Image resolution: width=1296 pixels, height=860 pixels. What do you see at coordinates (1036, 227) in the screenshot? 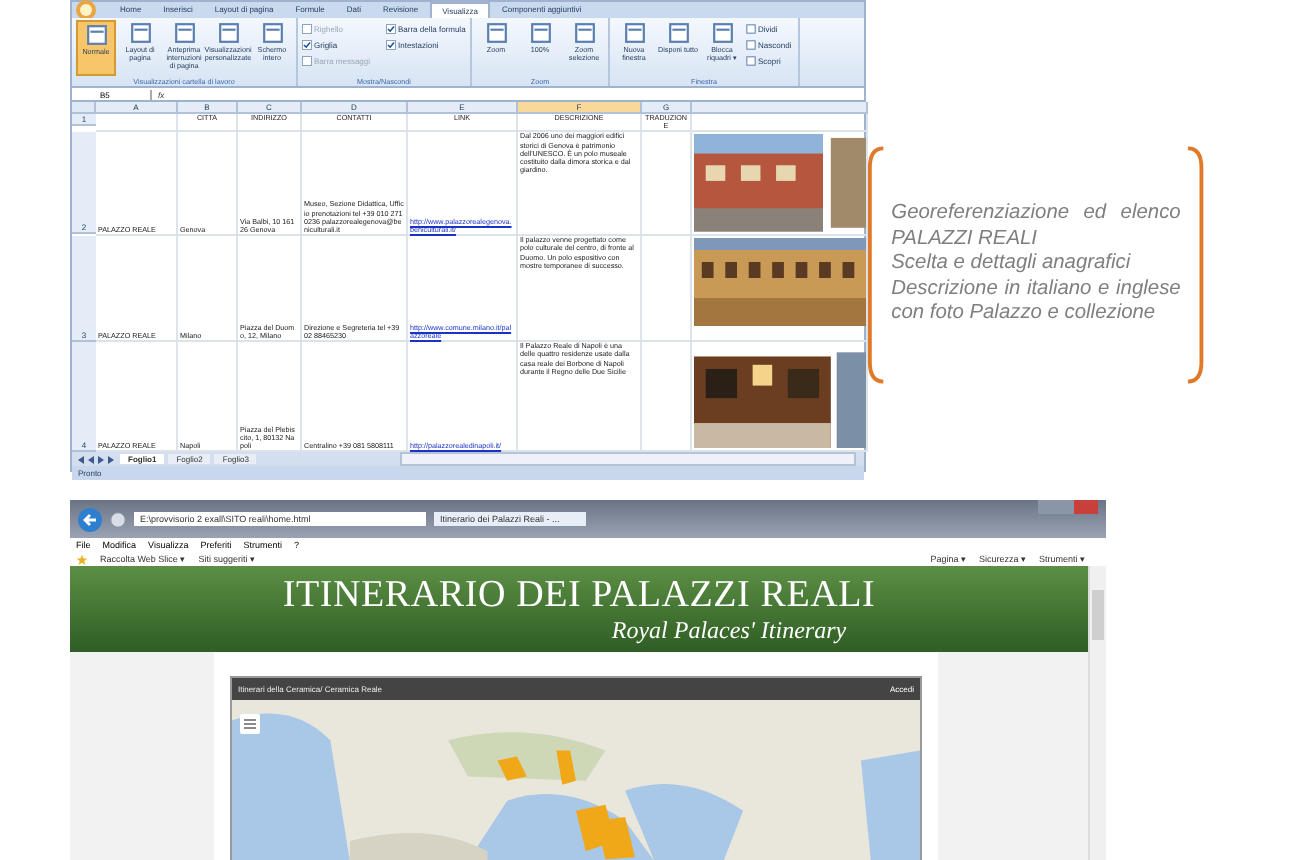
I see `annotation-text: Georeferenziazione ed elenco PALAZZI REALI` at bounding box center [1036, 227].